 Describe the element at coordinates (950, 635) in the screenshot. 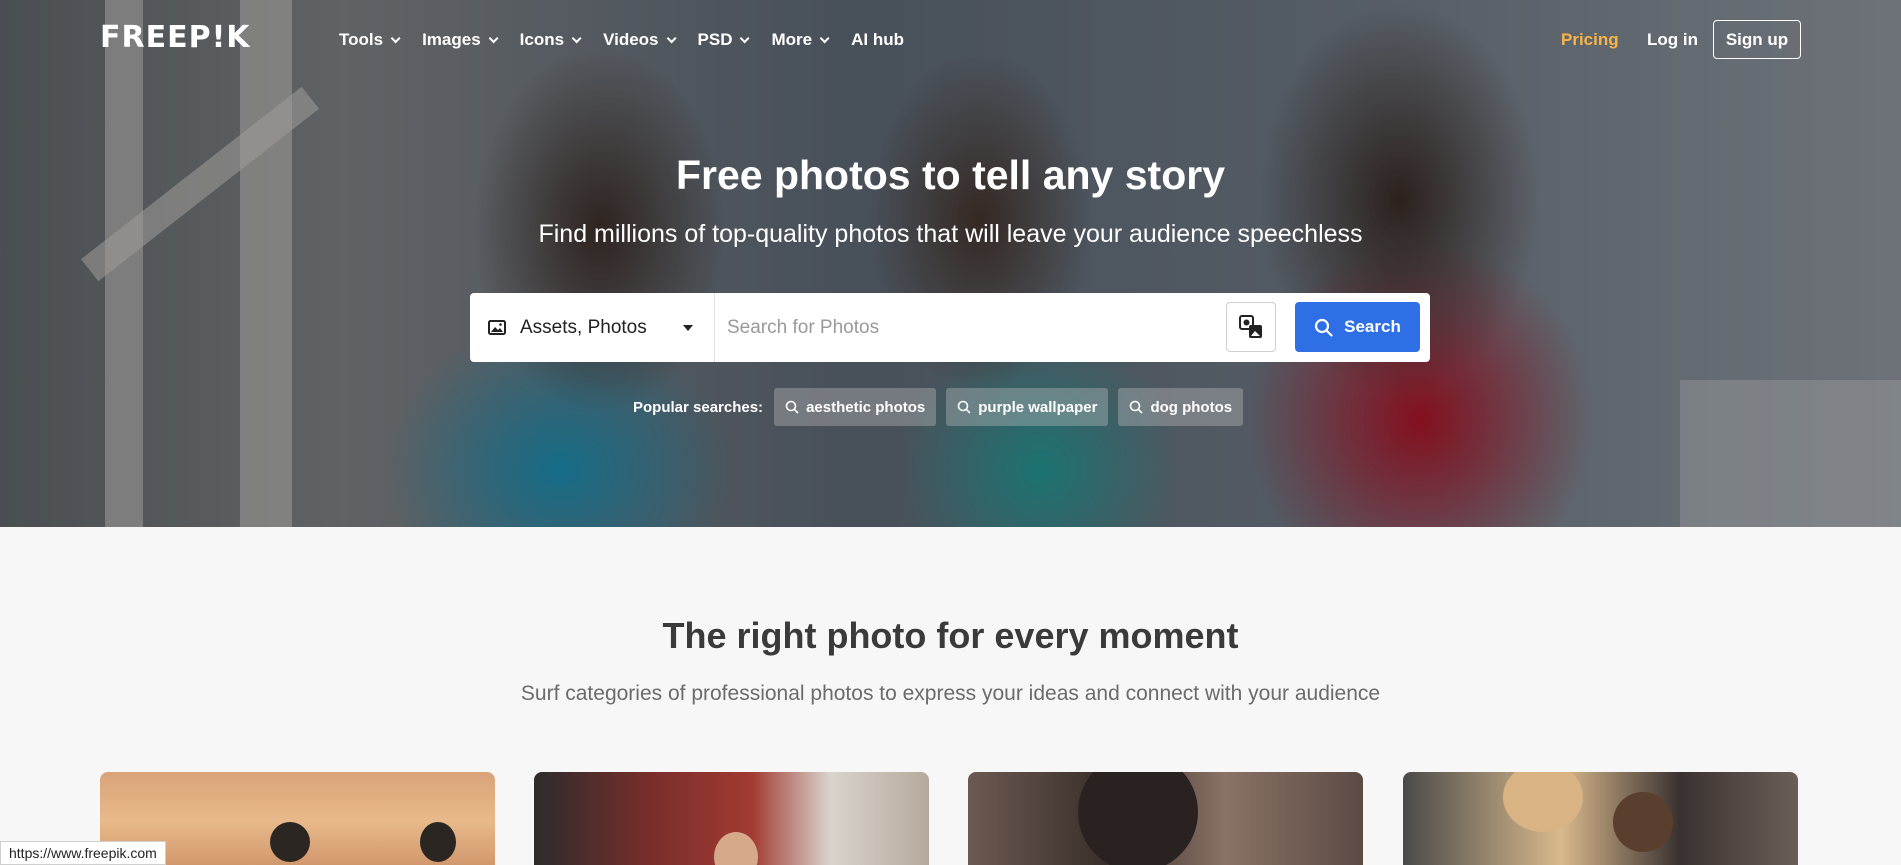

I see `section-title: The right photo for every moment` at that location.